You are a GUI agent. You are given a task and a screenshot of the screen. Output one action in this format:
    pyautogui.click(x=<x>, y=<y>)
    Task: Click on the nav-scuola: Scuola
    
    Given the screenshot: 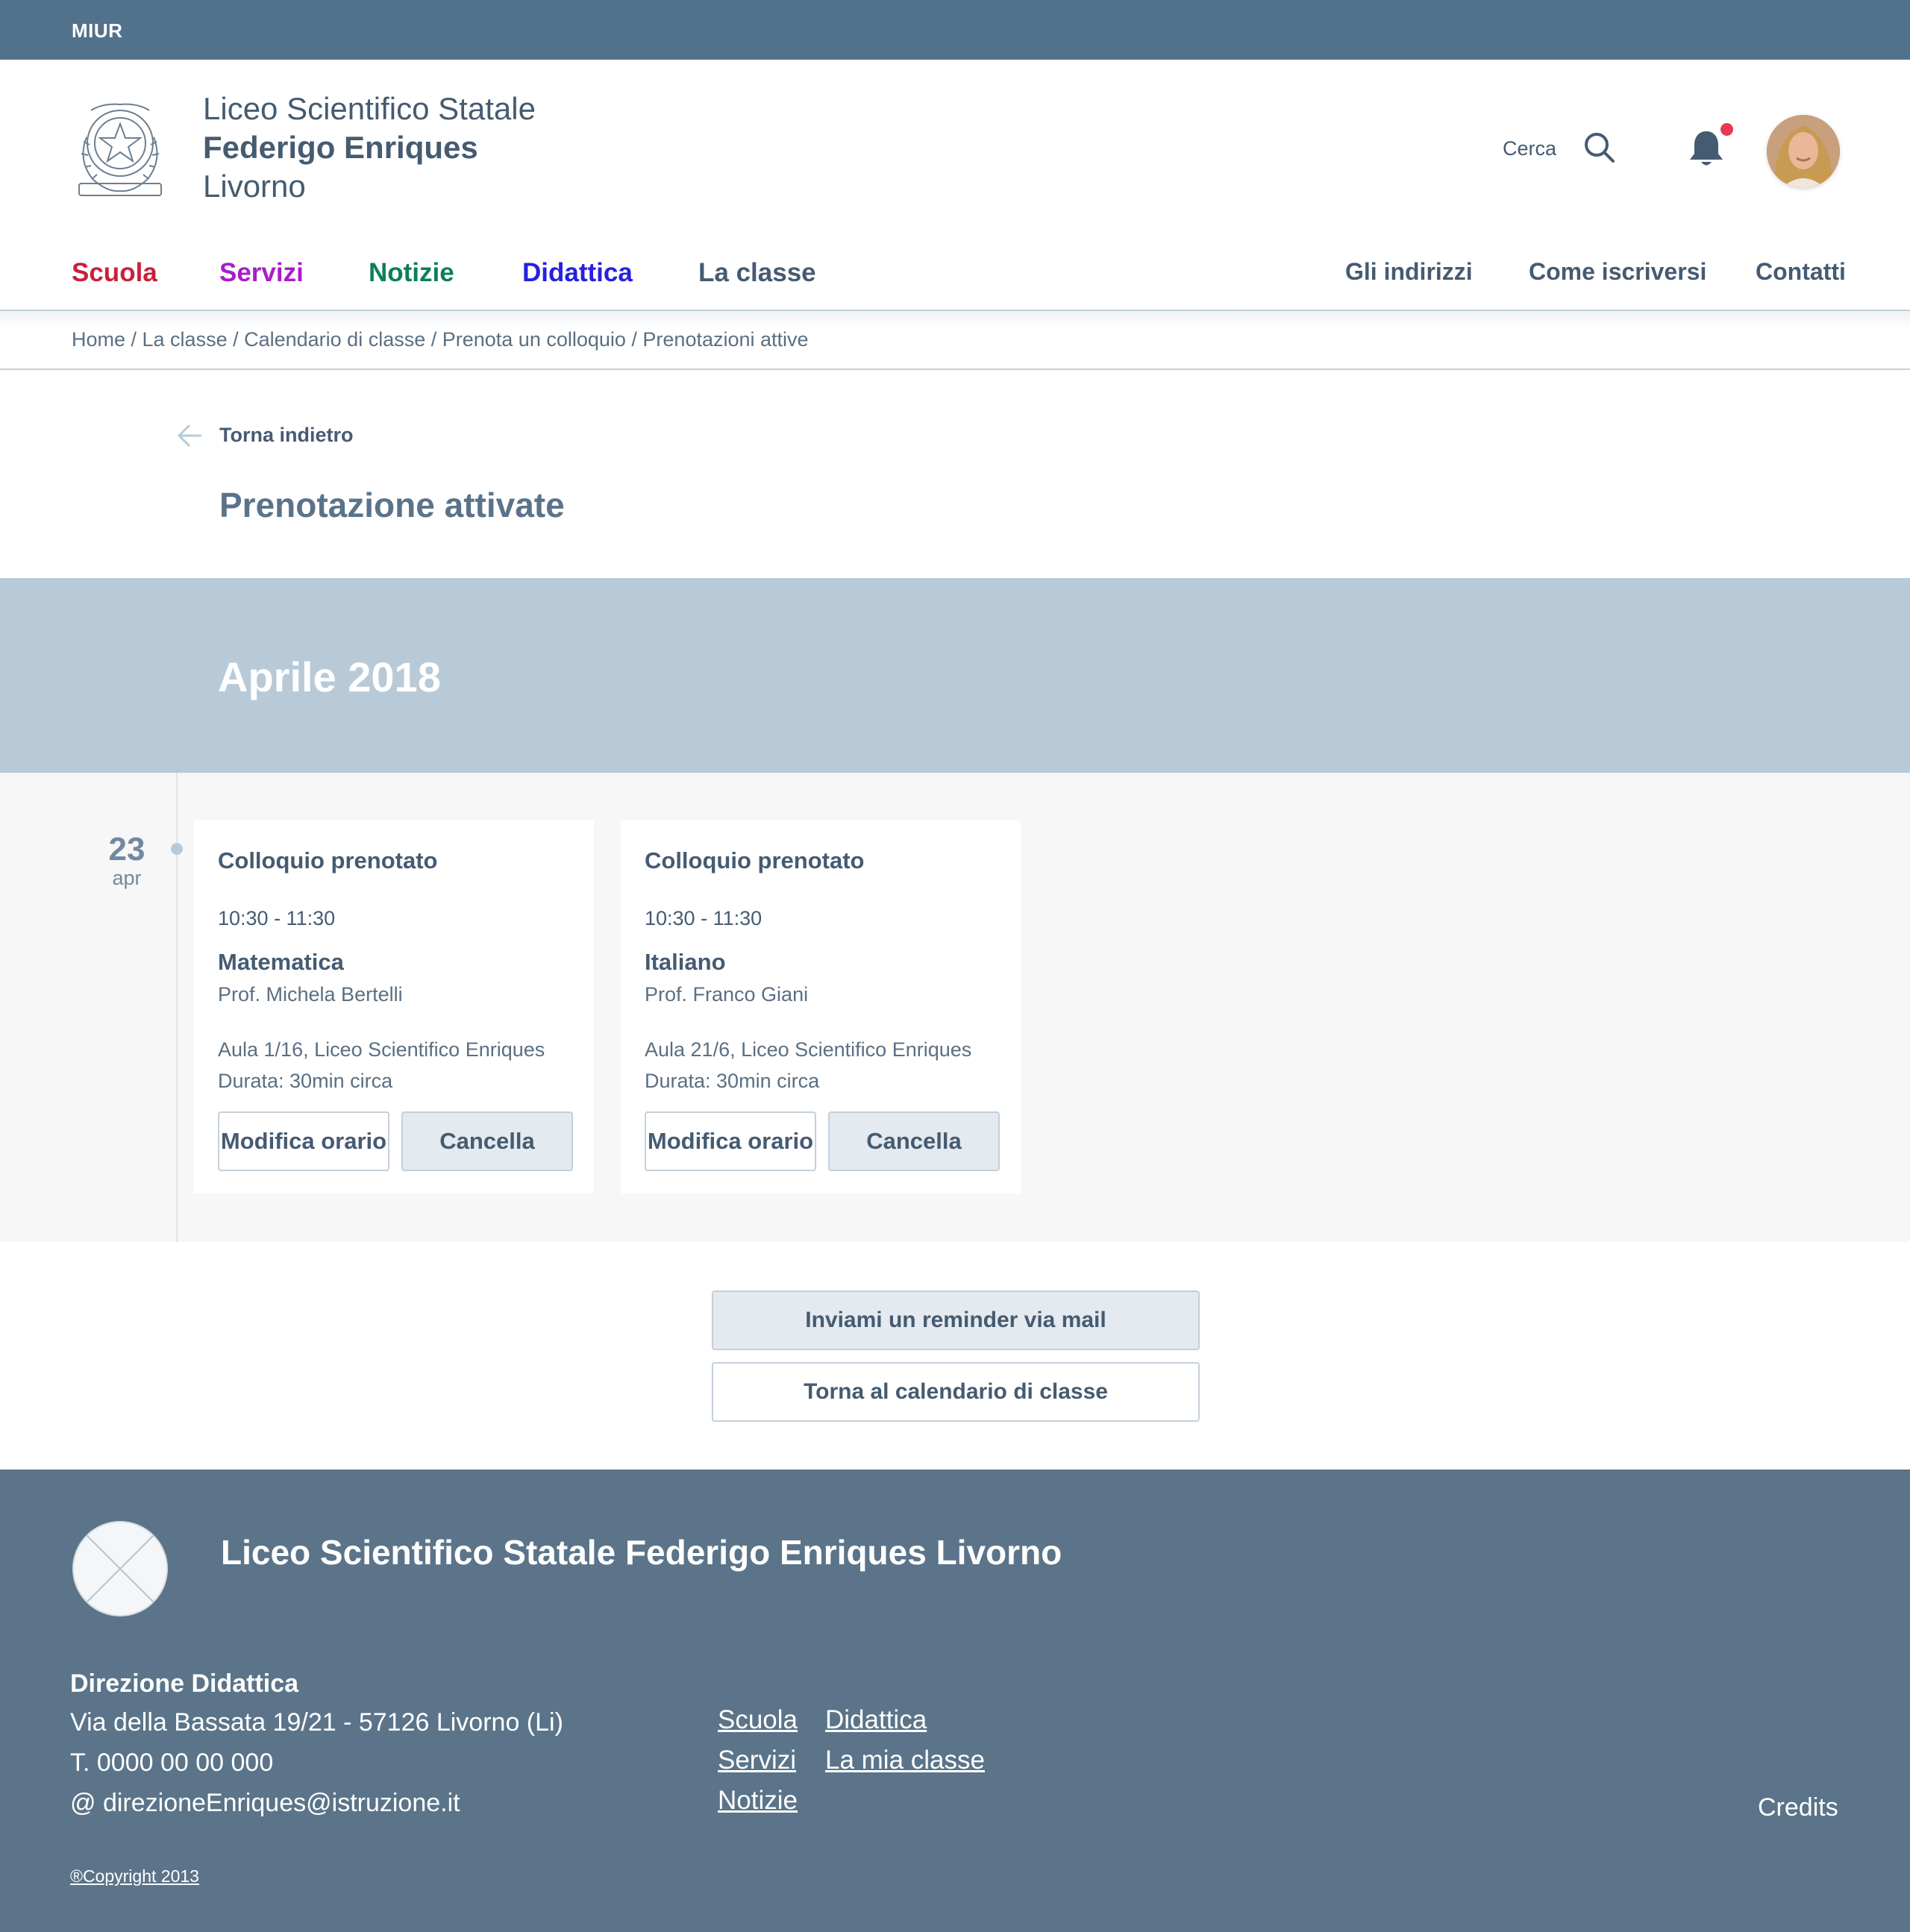 What is the action you would take?
    pyautogui.click(x=115, y=273)
    